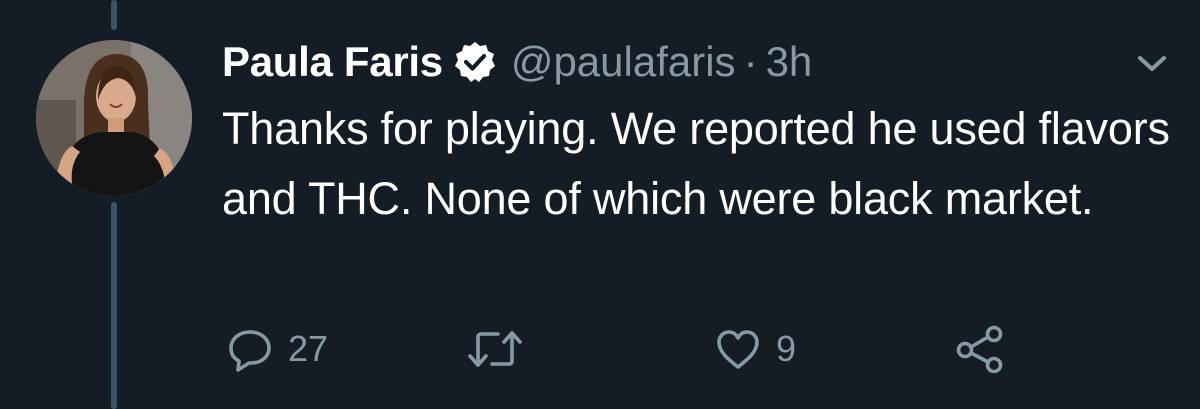  I want to click on avatar, so click(114, 118).